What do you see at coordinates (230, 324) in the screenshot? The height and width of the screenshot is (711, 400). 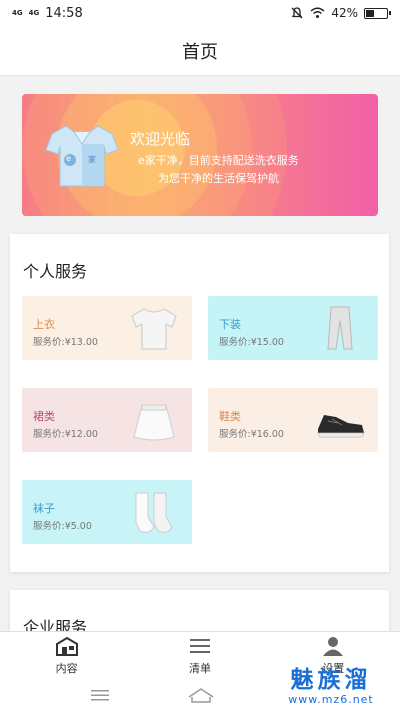 I see `service-name: 下装` at bounding box center [230, 324].